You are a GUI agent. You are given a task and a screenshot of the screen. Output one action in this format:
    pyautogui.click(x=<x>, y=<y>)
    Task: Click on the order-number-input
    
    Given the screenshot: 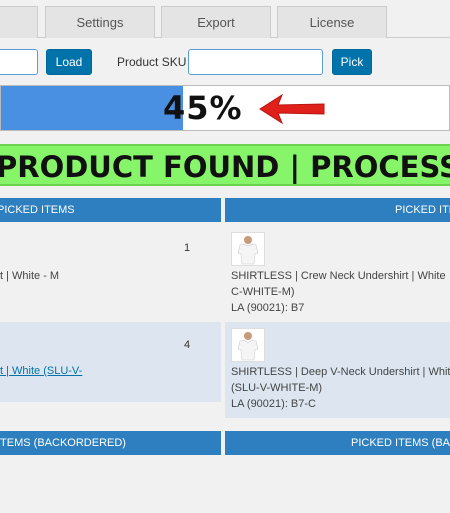 What is the action you would take?
    pyautogui.click(x=19, y=62)
    